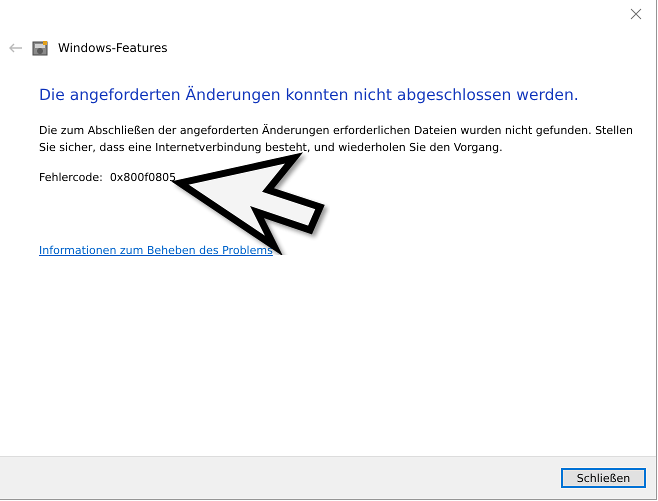 The width and height of the screenshot is (658, 501). I want to click on error-heading: Die angeforderten Änderungen konnten nicht abgeschlossen werden., so click(309, 95).